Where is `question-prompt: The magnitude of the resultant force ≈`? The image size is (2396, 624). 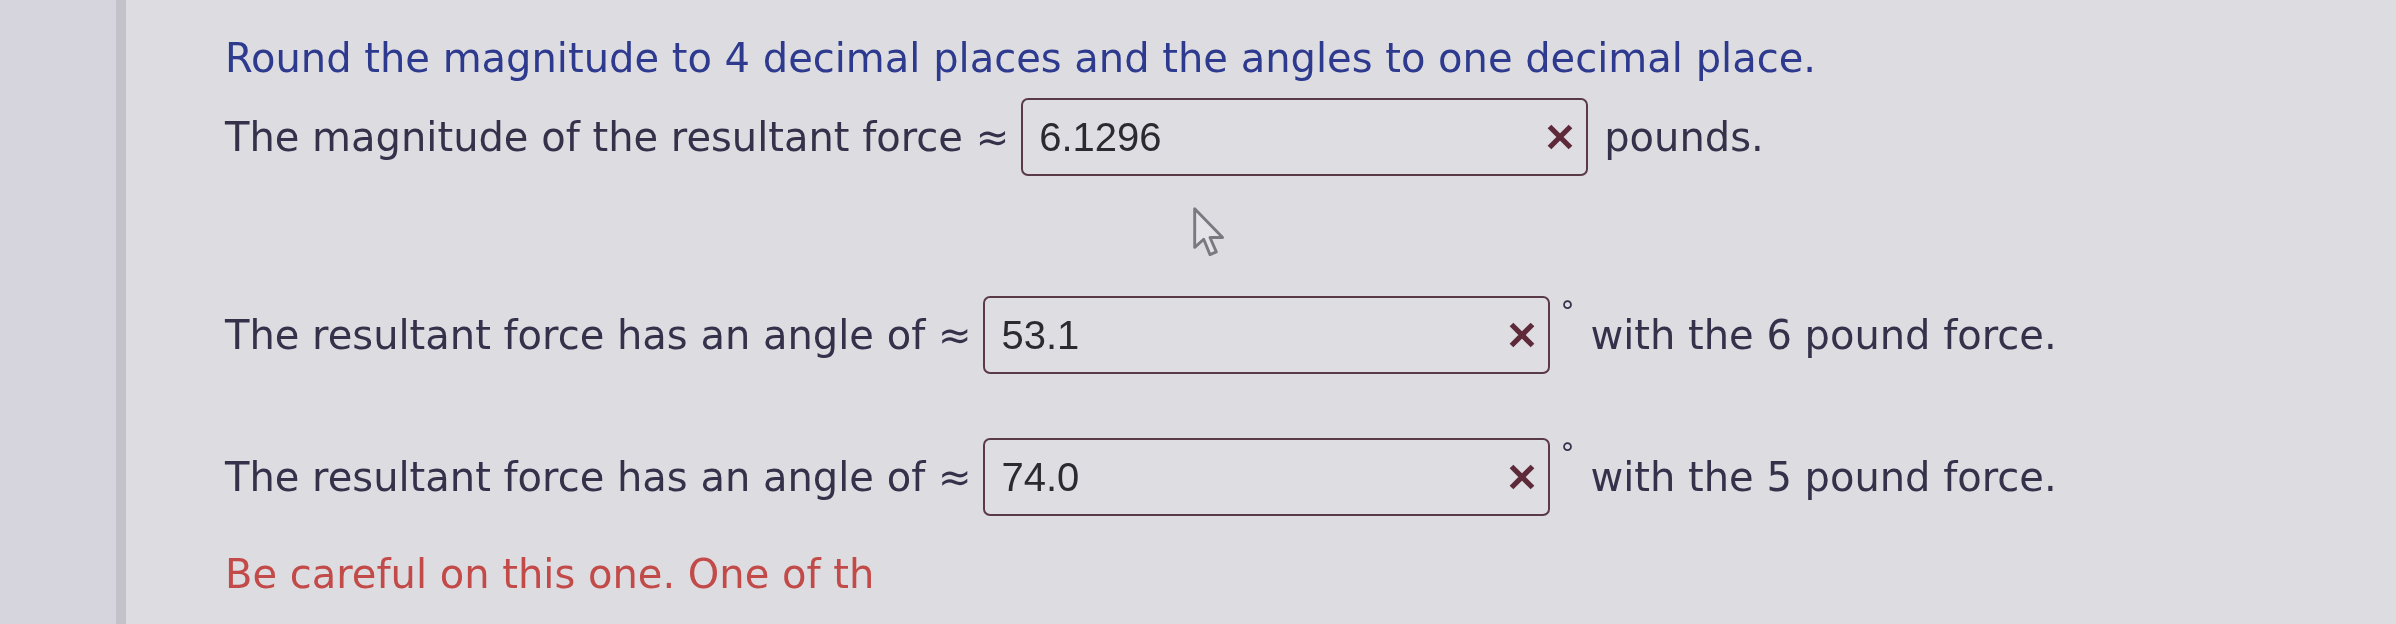 question-prompt: The magnitude of the resultant force ≈ is located at coordinates (617, 137).